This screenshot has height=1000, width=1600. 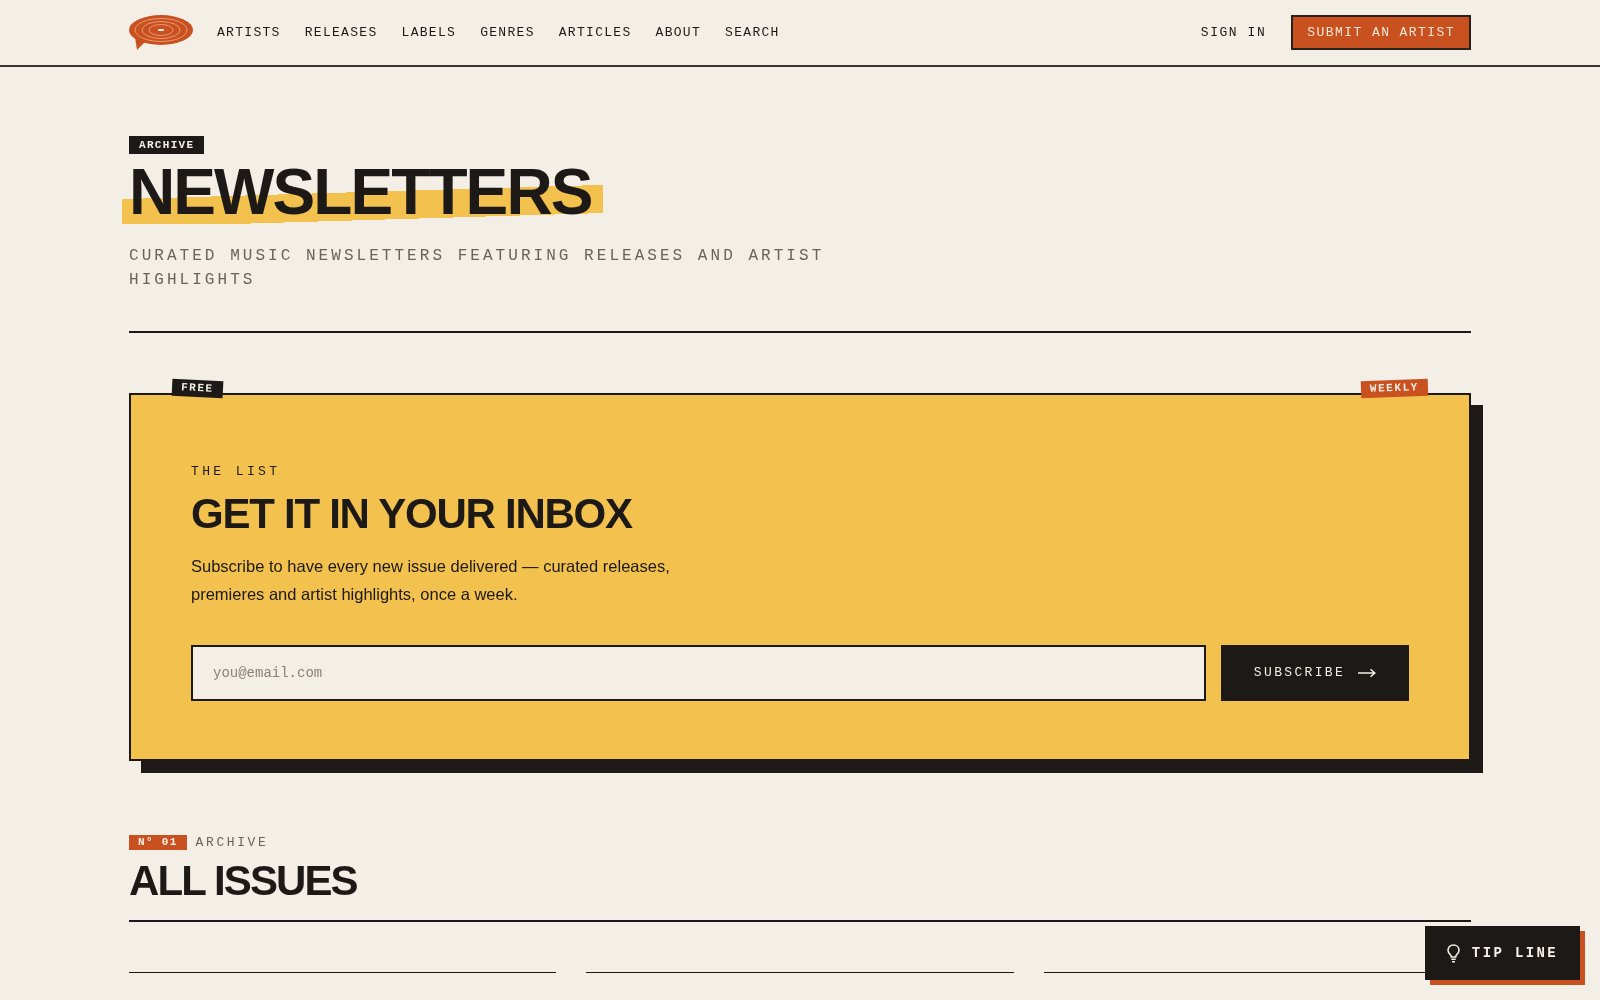 I want to click on nav-link: ARTICLES, so click(x=595, y=32).